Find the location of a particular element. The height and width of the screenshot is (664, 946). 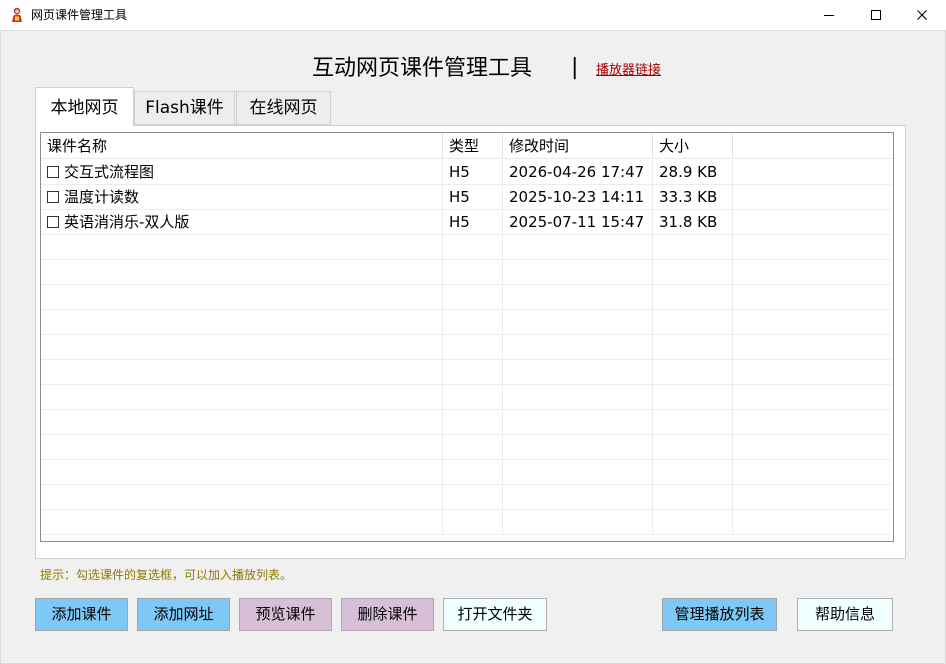

tab-flash: Flash课件 is located at coordinates (184, 108).